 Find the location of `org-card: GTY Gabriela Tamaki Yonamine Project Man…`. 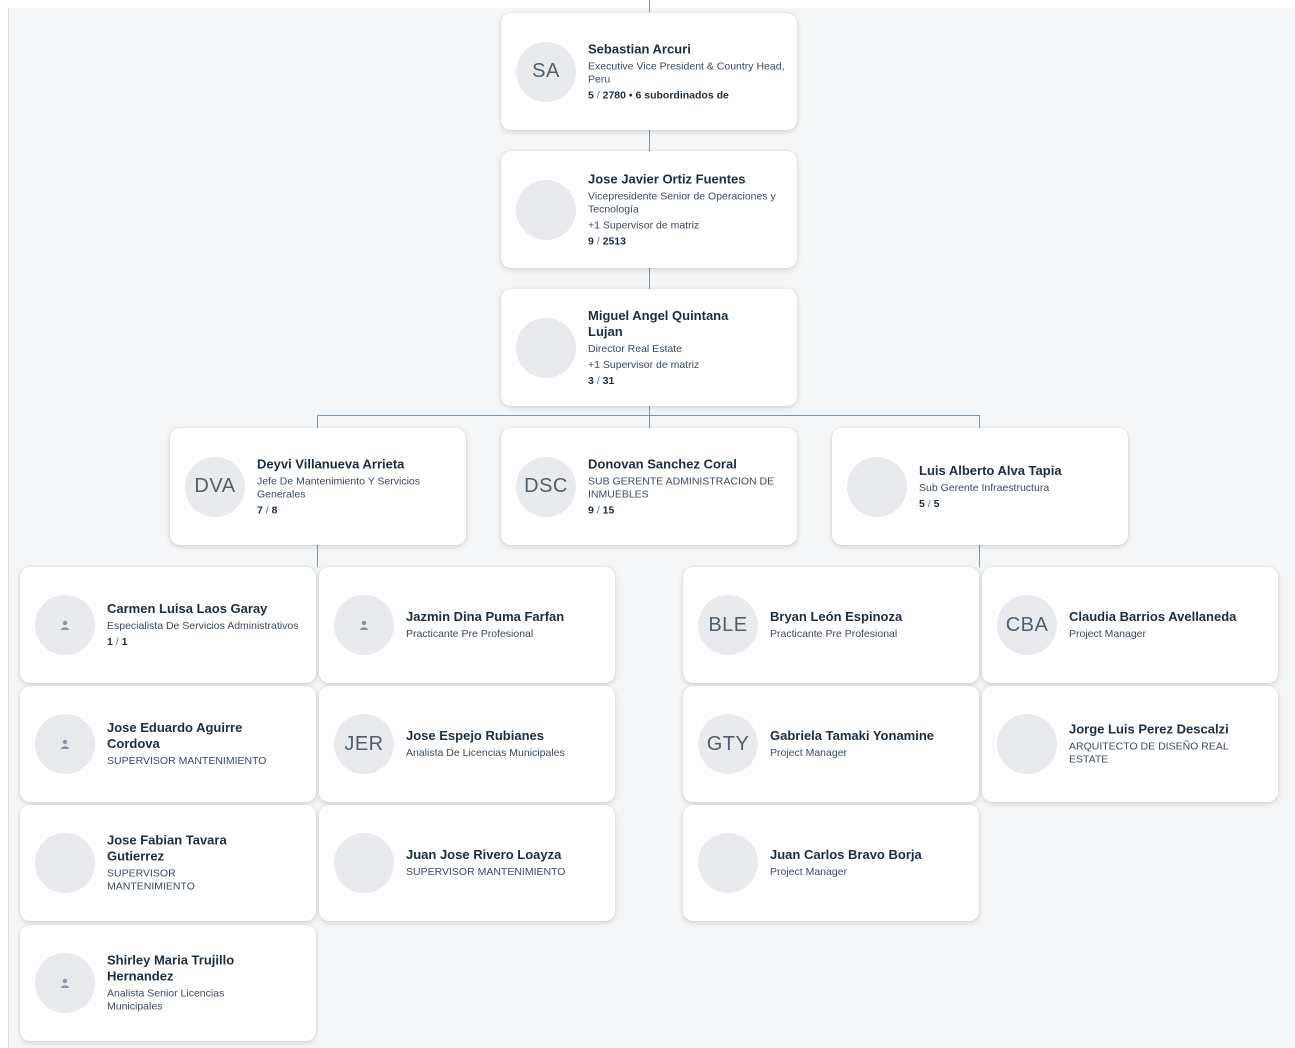

org-card: GTY Gabriela Tamaki Yonamine Project Man… is located at coordinates (831, 744).